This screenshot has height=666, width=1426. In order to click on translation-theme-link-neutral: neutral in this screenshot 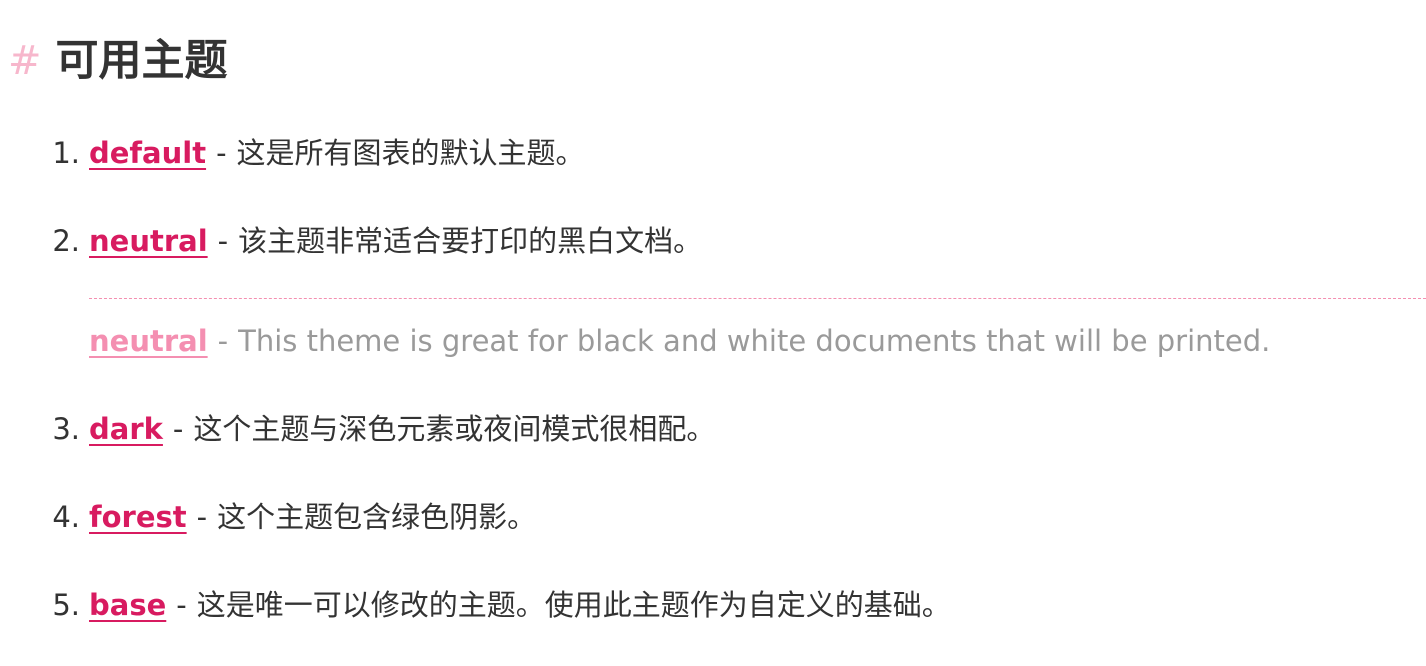, I will do `click(148, 341)`.